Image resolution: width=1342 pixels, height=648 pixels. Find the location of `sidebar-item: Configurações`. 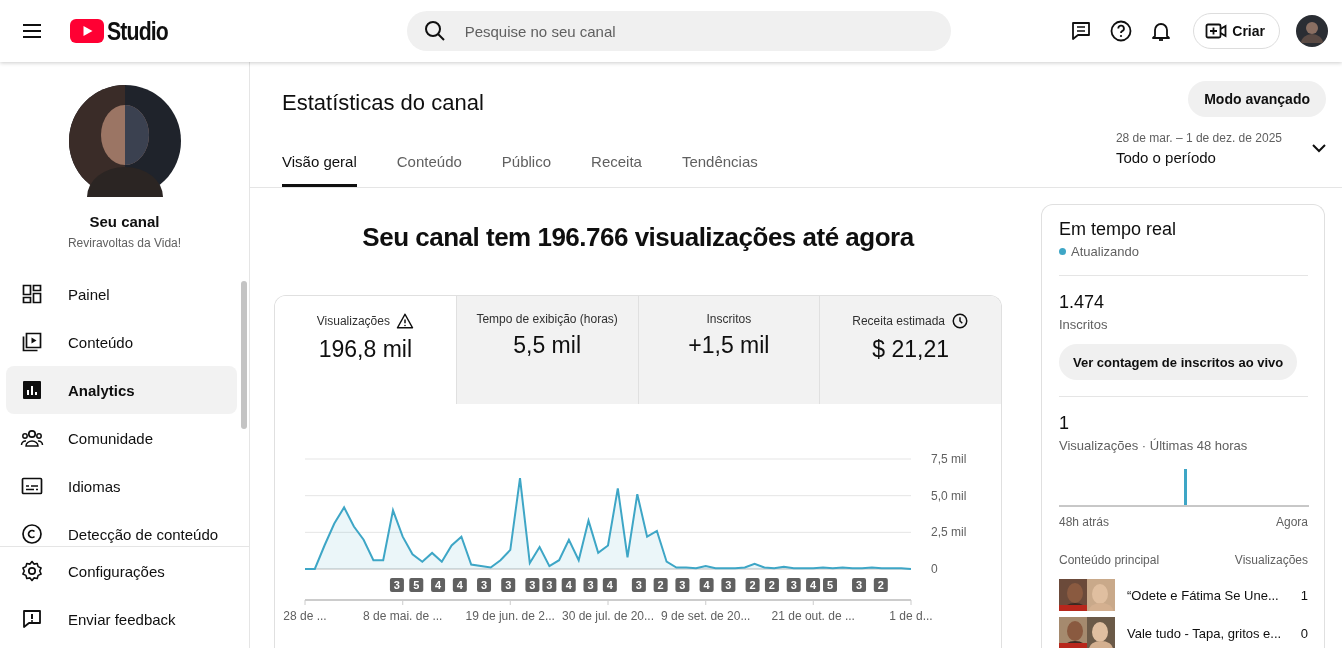

sidebar-item: Configurações is located at coordinates (121, 571).